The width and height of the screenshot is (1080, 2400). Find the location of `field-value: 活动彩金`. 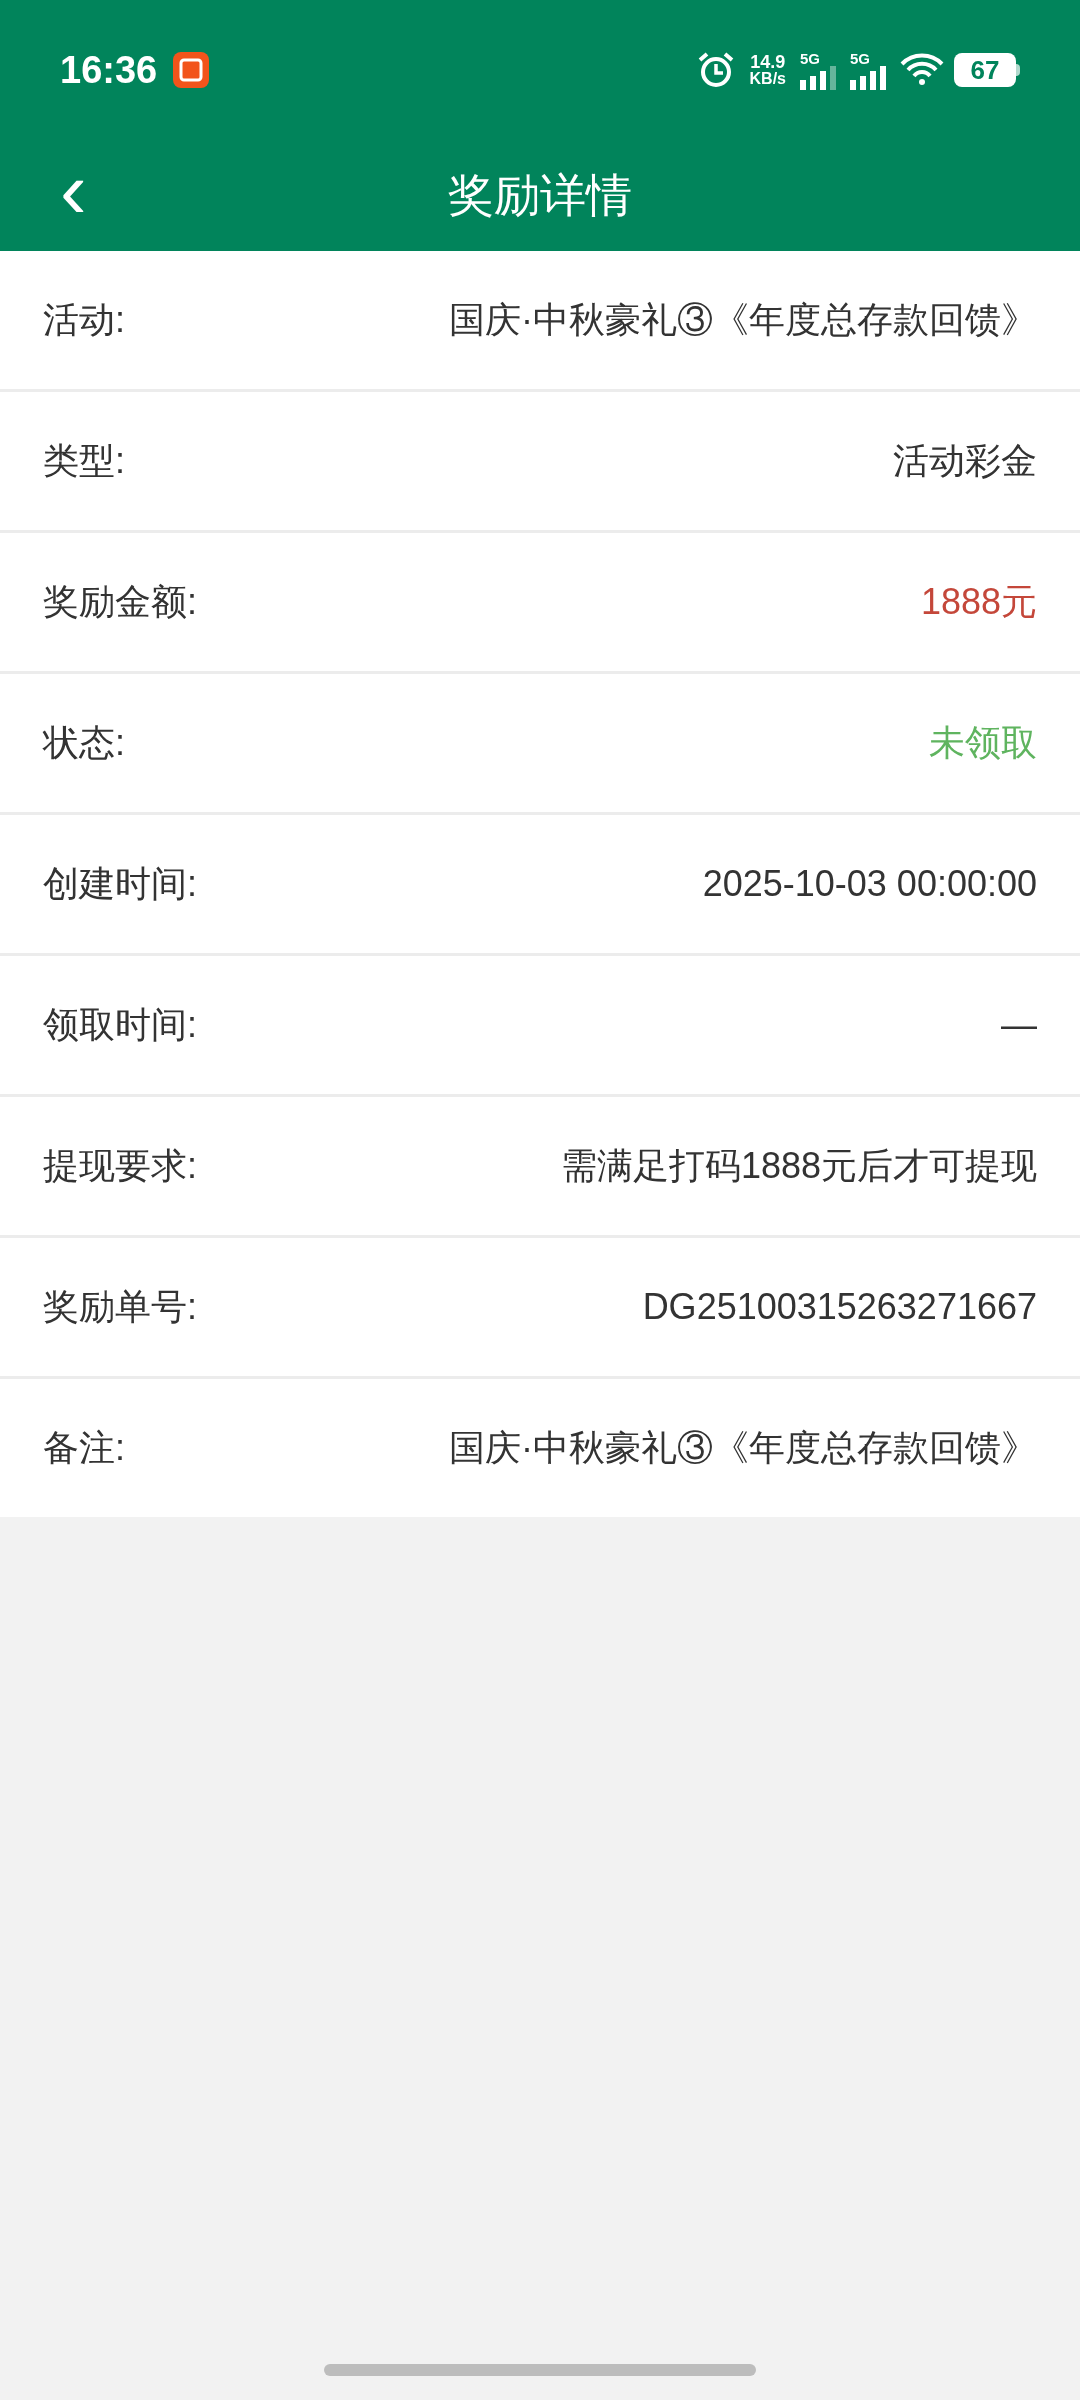

field-value: 活动彩金 is located at coordinates (965, 461).